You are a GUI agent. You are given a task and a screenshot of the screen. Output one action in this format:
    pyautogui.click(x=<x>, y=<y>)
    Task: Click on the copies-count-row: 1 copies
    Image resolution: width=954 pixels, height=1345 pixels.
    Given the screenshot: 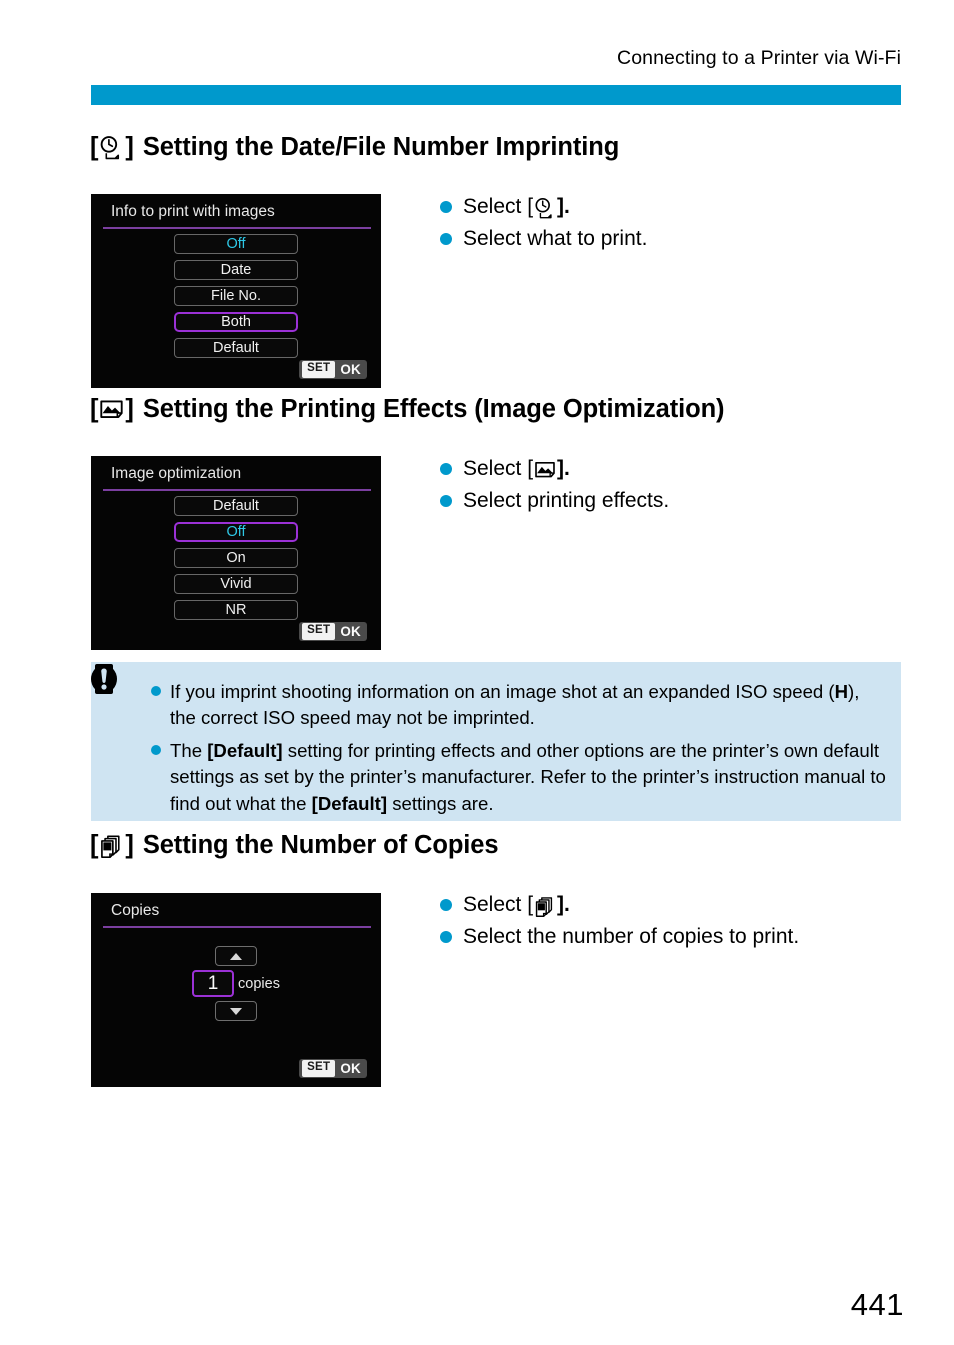 What is the action you would take?
    pyautogui.click(x=236, y=983)
    